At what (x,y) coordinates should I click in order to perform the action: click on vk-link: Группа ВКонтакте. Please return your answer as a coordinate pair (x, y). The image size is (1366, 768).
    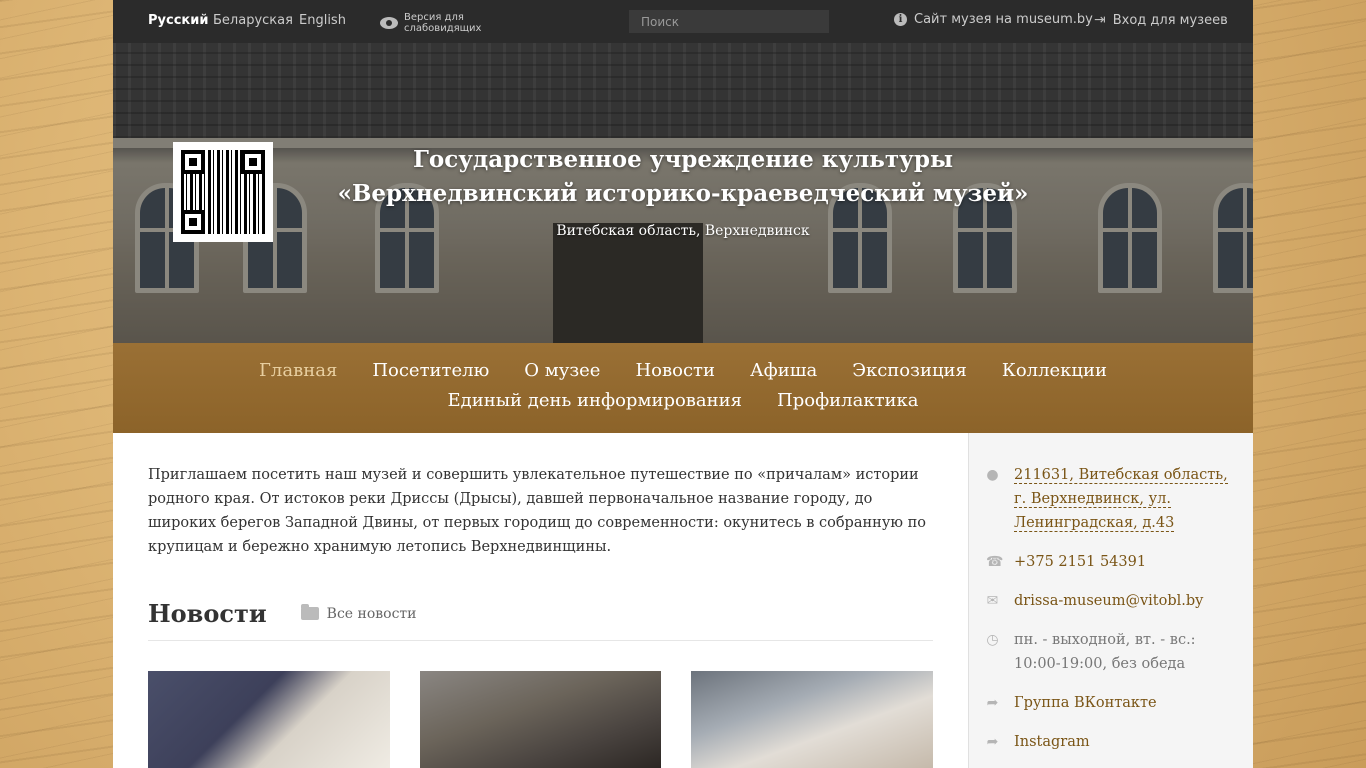
    Looking at the image, I should click on (1085, 703).